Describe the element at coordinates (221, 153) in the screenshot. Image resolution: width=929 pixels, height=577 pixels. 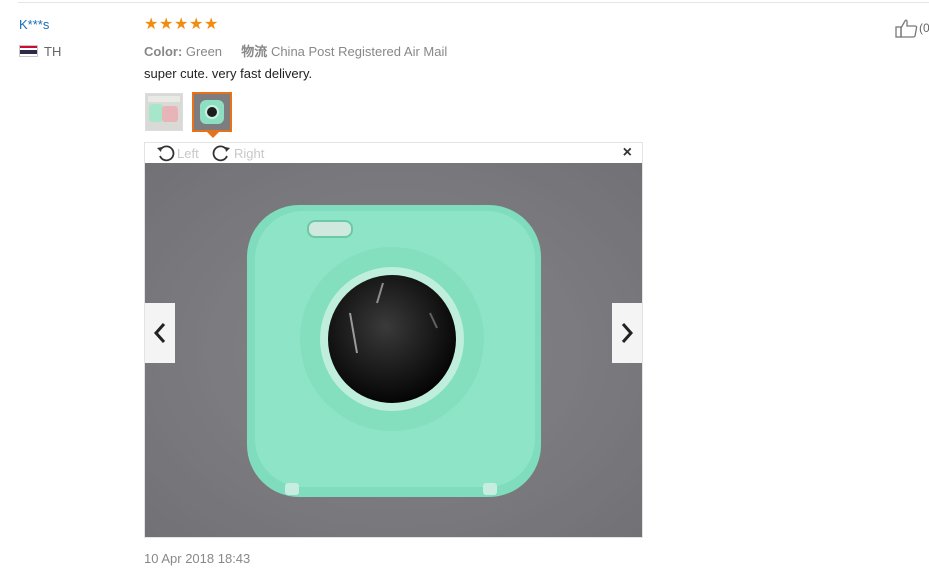
I see `rotate-right-icon` at that location.